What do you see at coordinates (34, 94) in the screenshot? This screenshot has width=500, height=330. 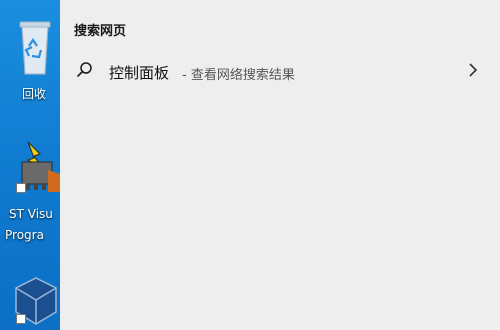 I see `recycle-bin-label: 回收` at bounding box center [34, 94].